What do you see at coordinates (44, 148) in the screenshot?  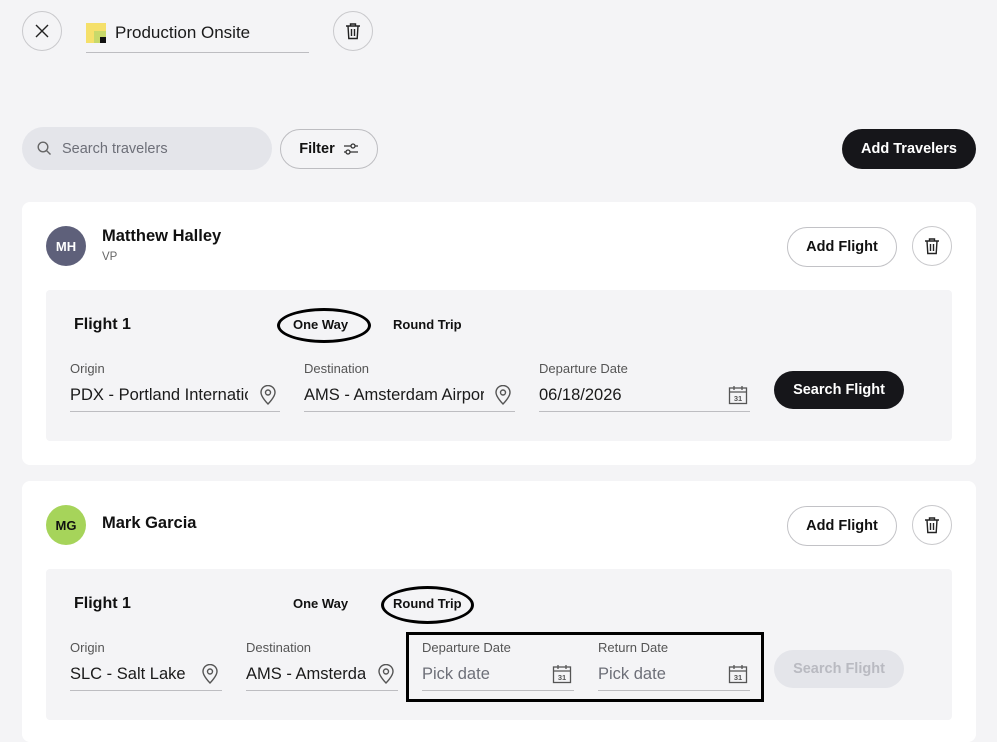 I see `search-icon` at bounding box center [44, 148].